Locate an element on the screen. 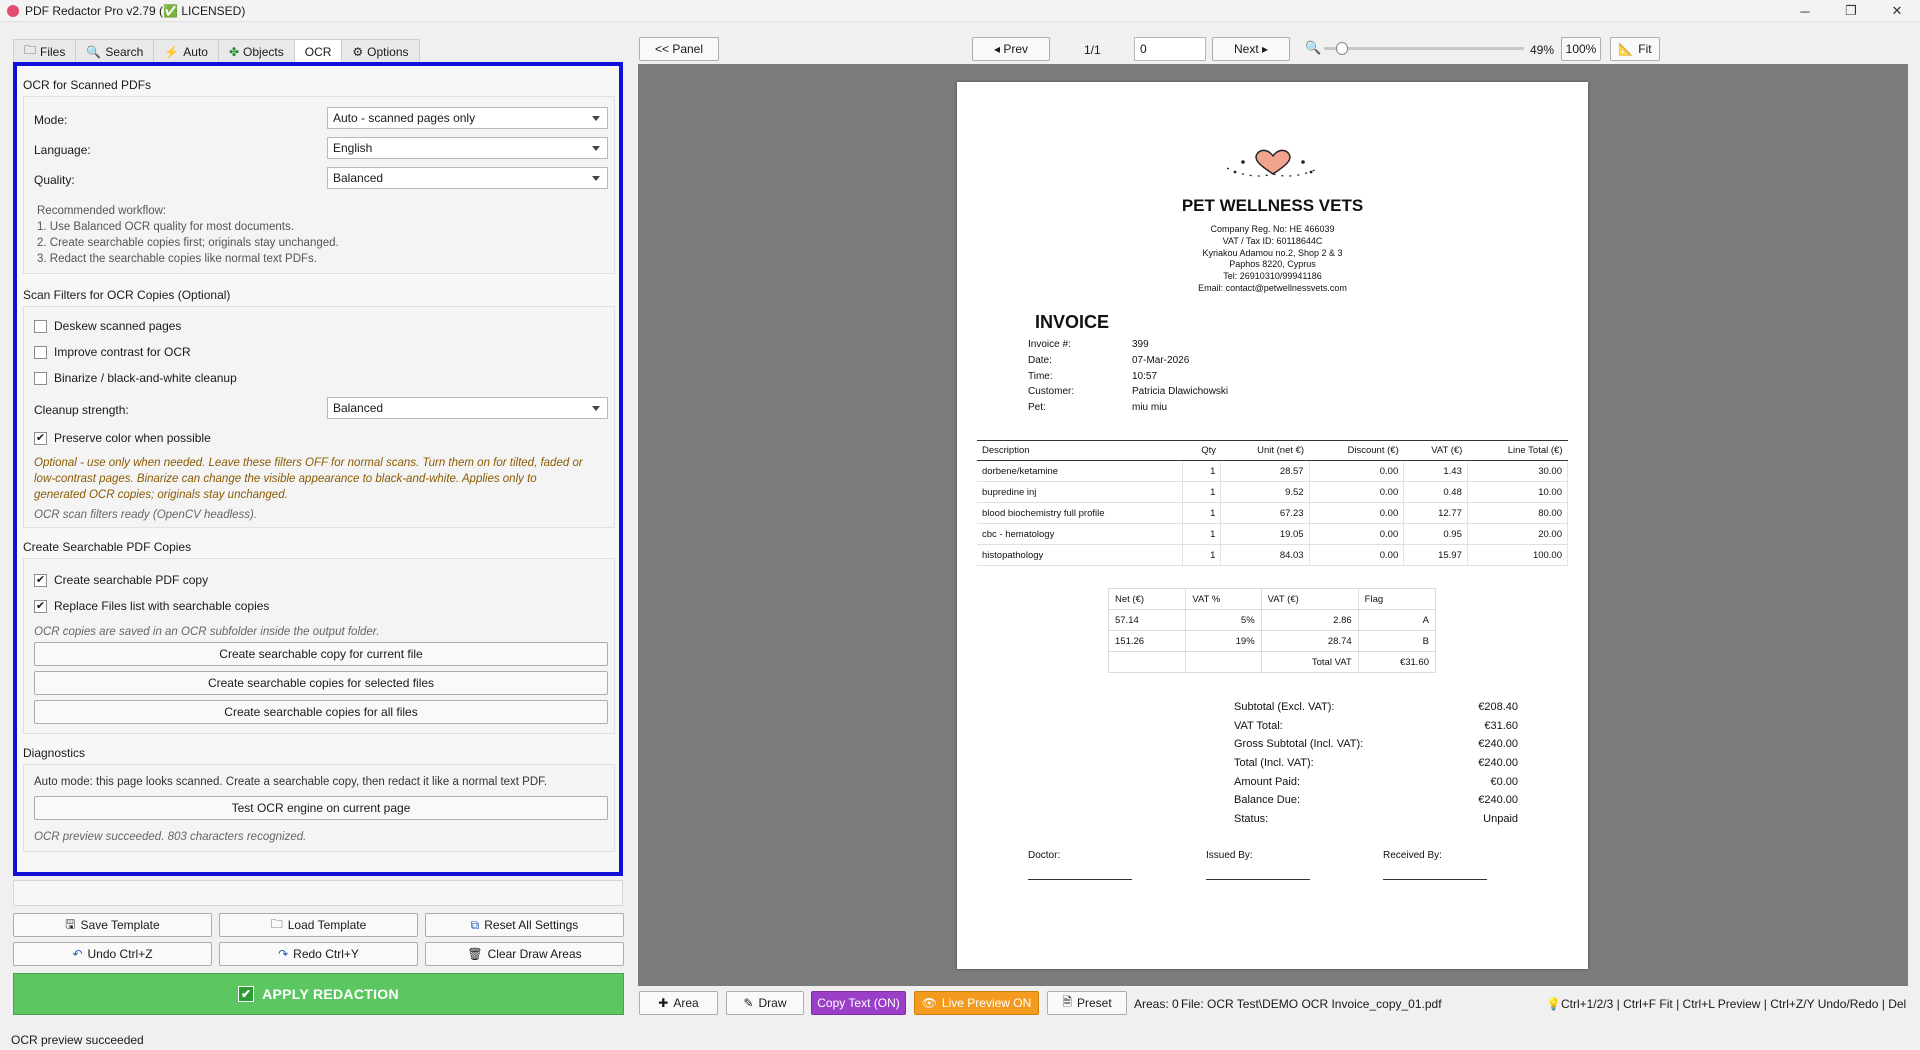 Image resolution: width=1920 pixels, height=1050 pixels. area-button: ✚ Area is located at coordinates (678, 1003).